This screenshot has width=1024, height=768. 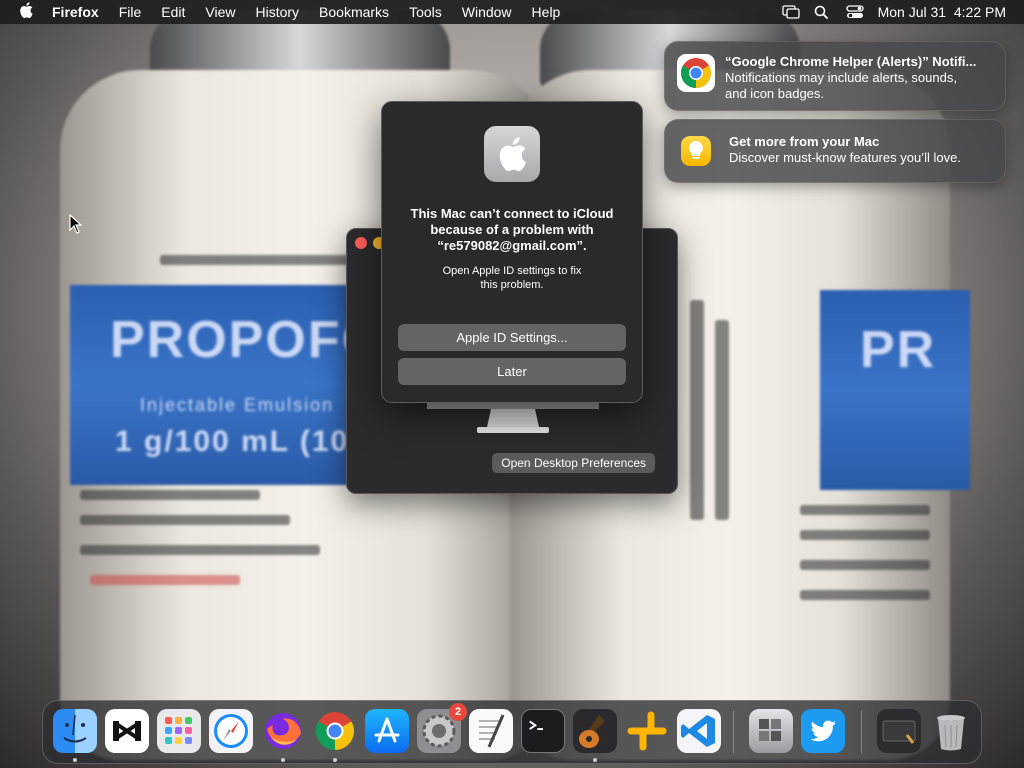 What do you see at coordinates (283, 735) in the screenshot?
I see `firefox-icon` at bounding box center [283, 735].